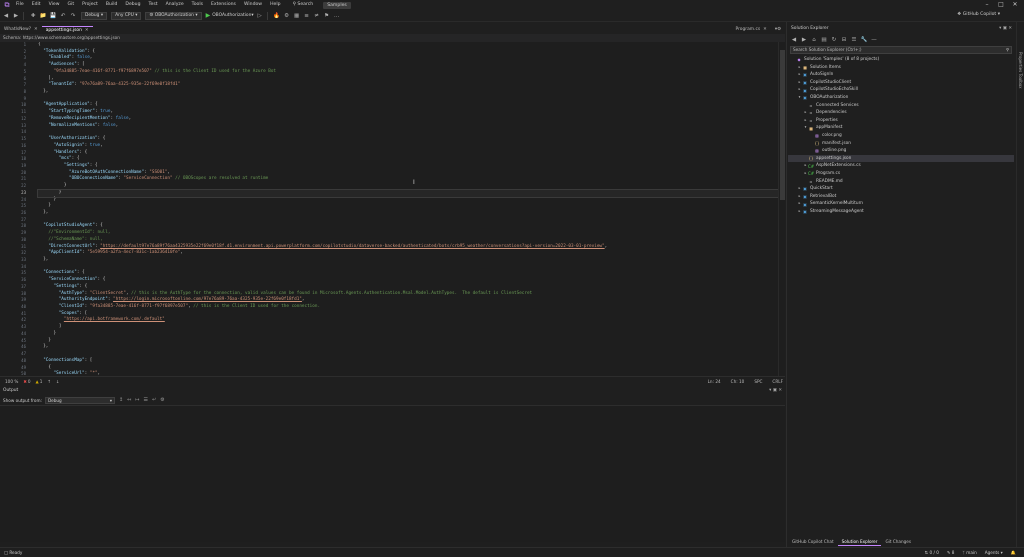 The image size is (1024, 557). Describe the element at coordinates (408, 240) in the screenshot. I see `code-line: //"SchemaName": null,` at that location.